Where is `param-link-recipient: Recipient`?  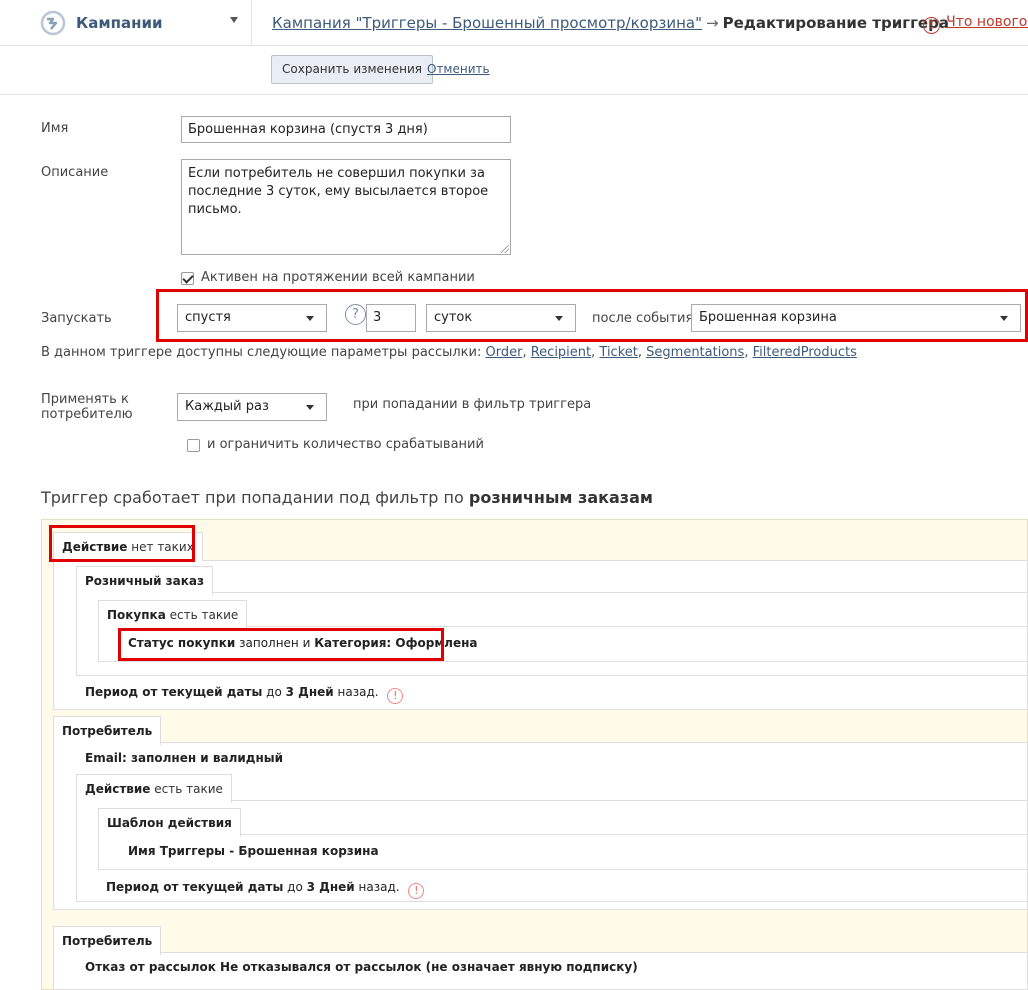 param-link-recipient: Recipient is located at coordinates (561, 352).